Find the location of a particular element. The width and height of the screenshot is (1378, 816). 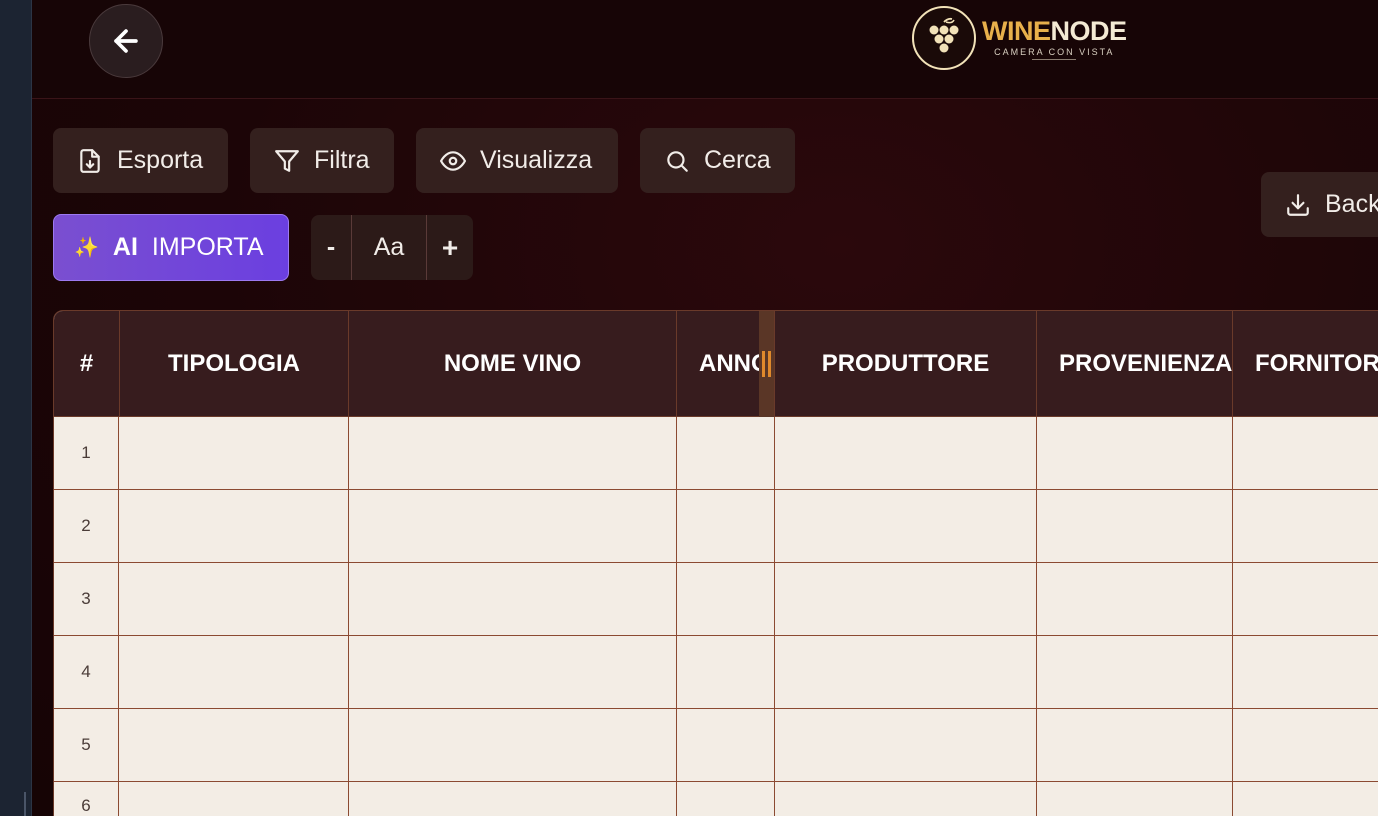

search-icon is located at coordinates (677, 161).